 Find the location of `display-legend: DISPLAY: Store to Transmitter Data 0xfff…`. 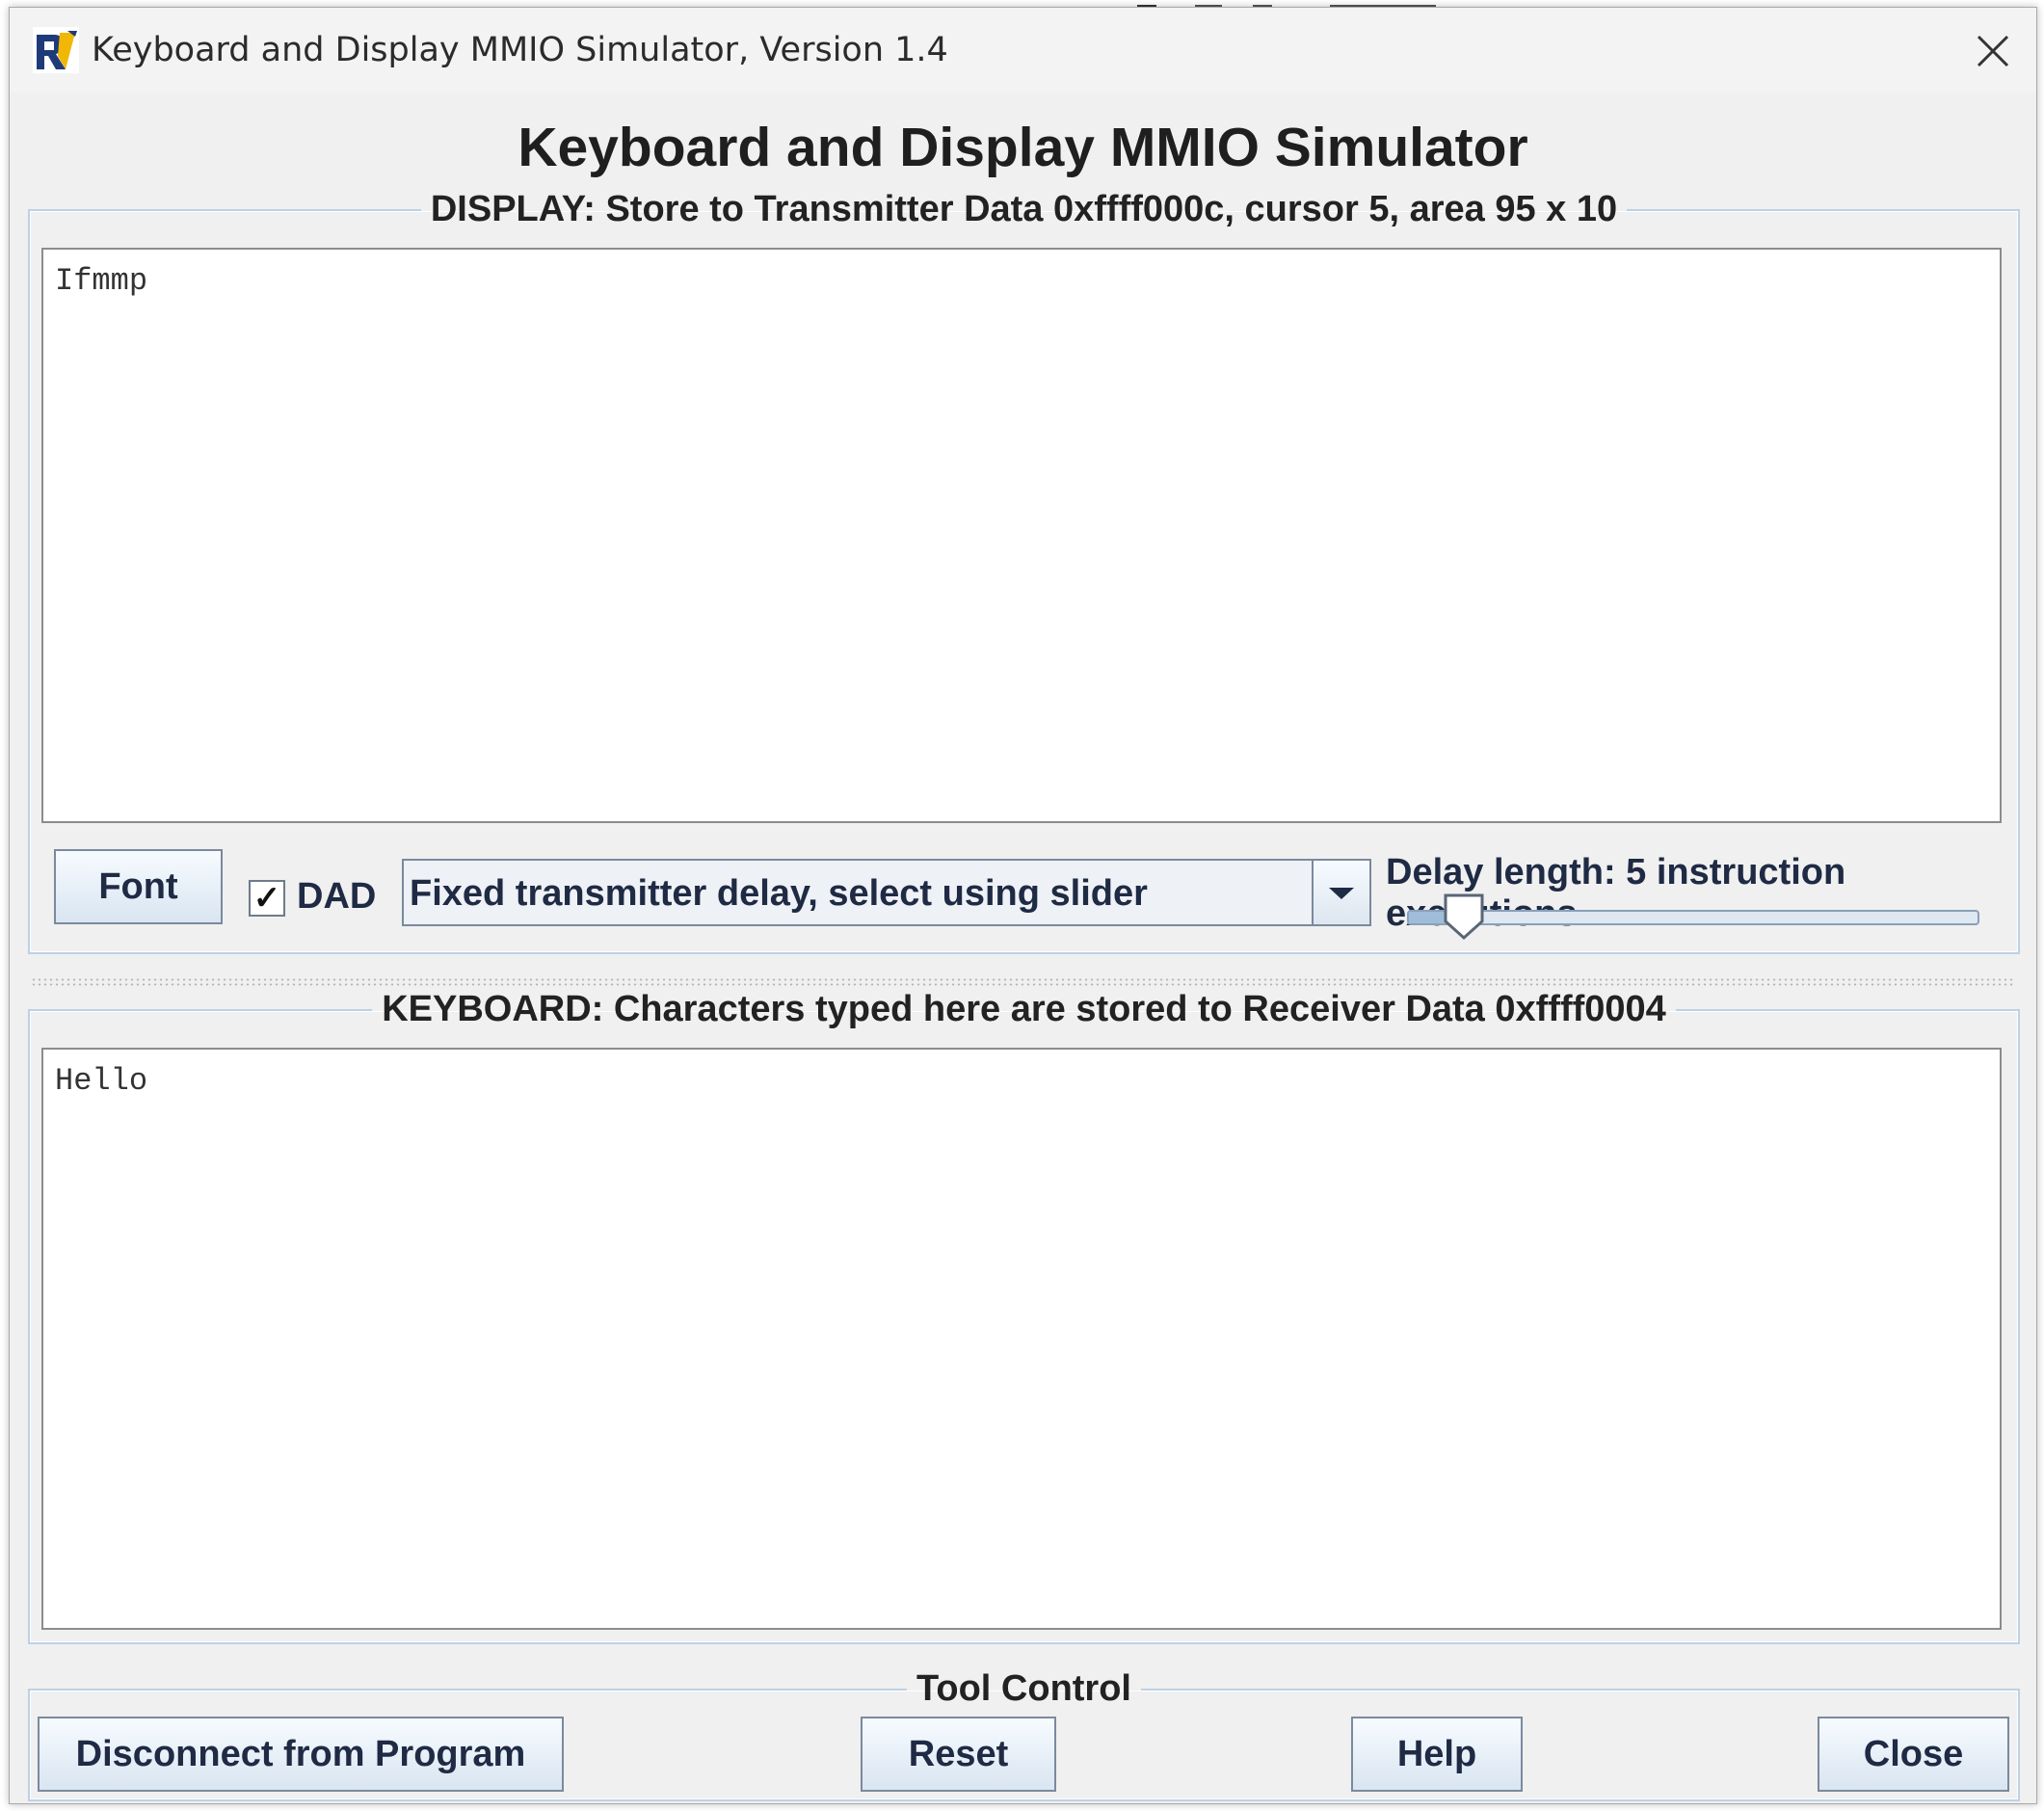

display-legend: DISPLAY: Store to Transmitter Data 0xfff… is located at coordinates (1024, 209).